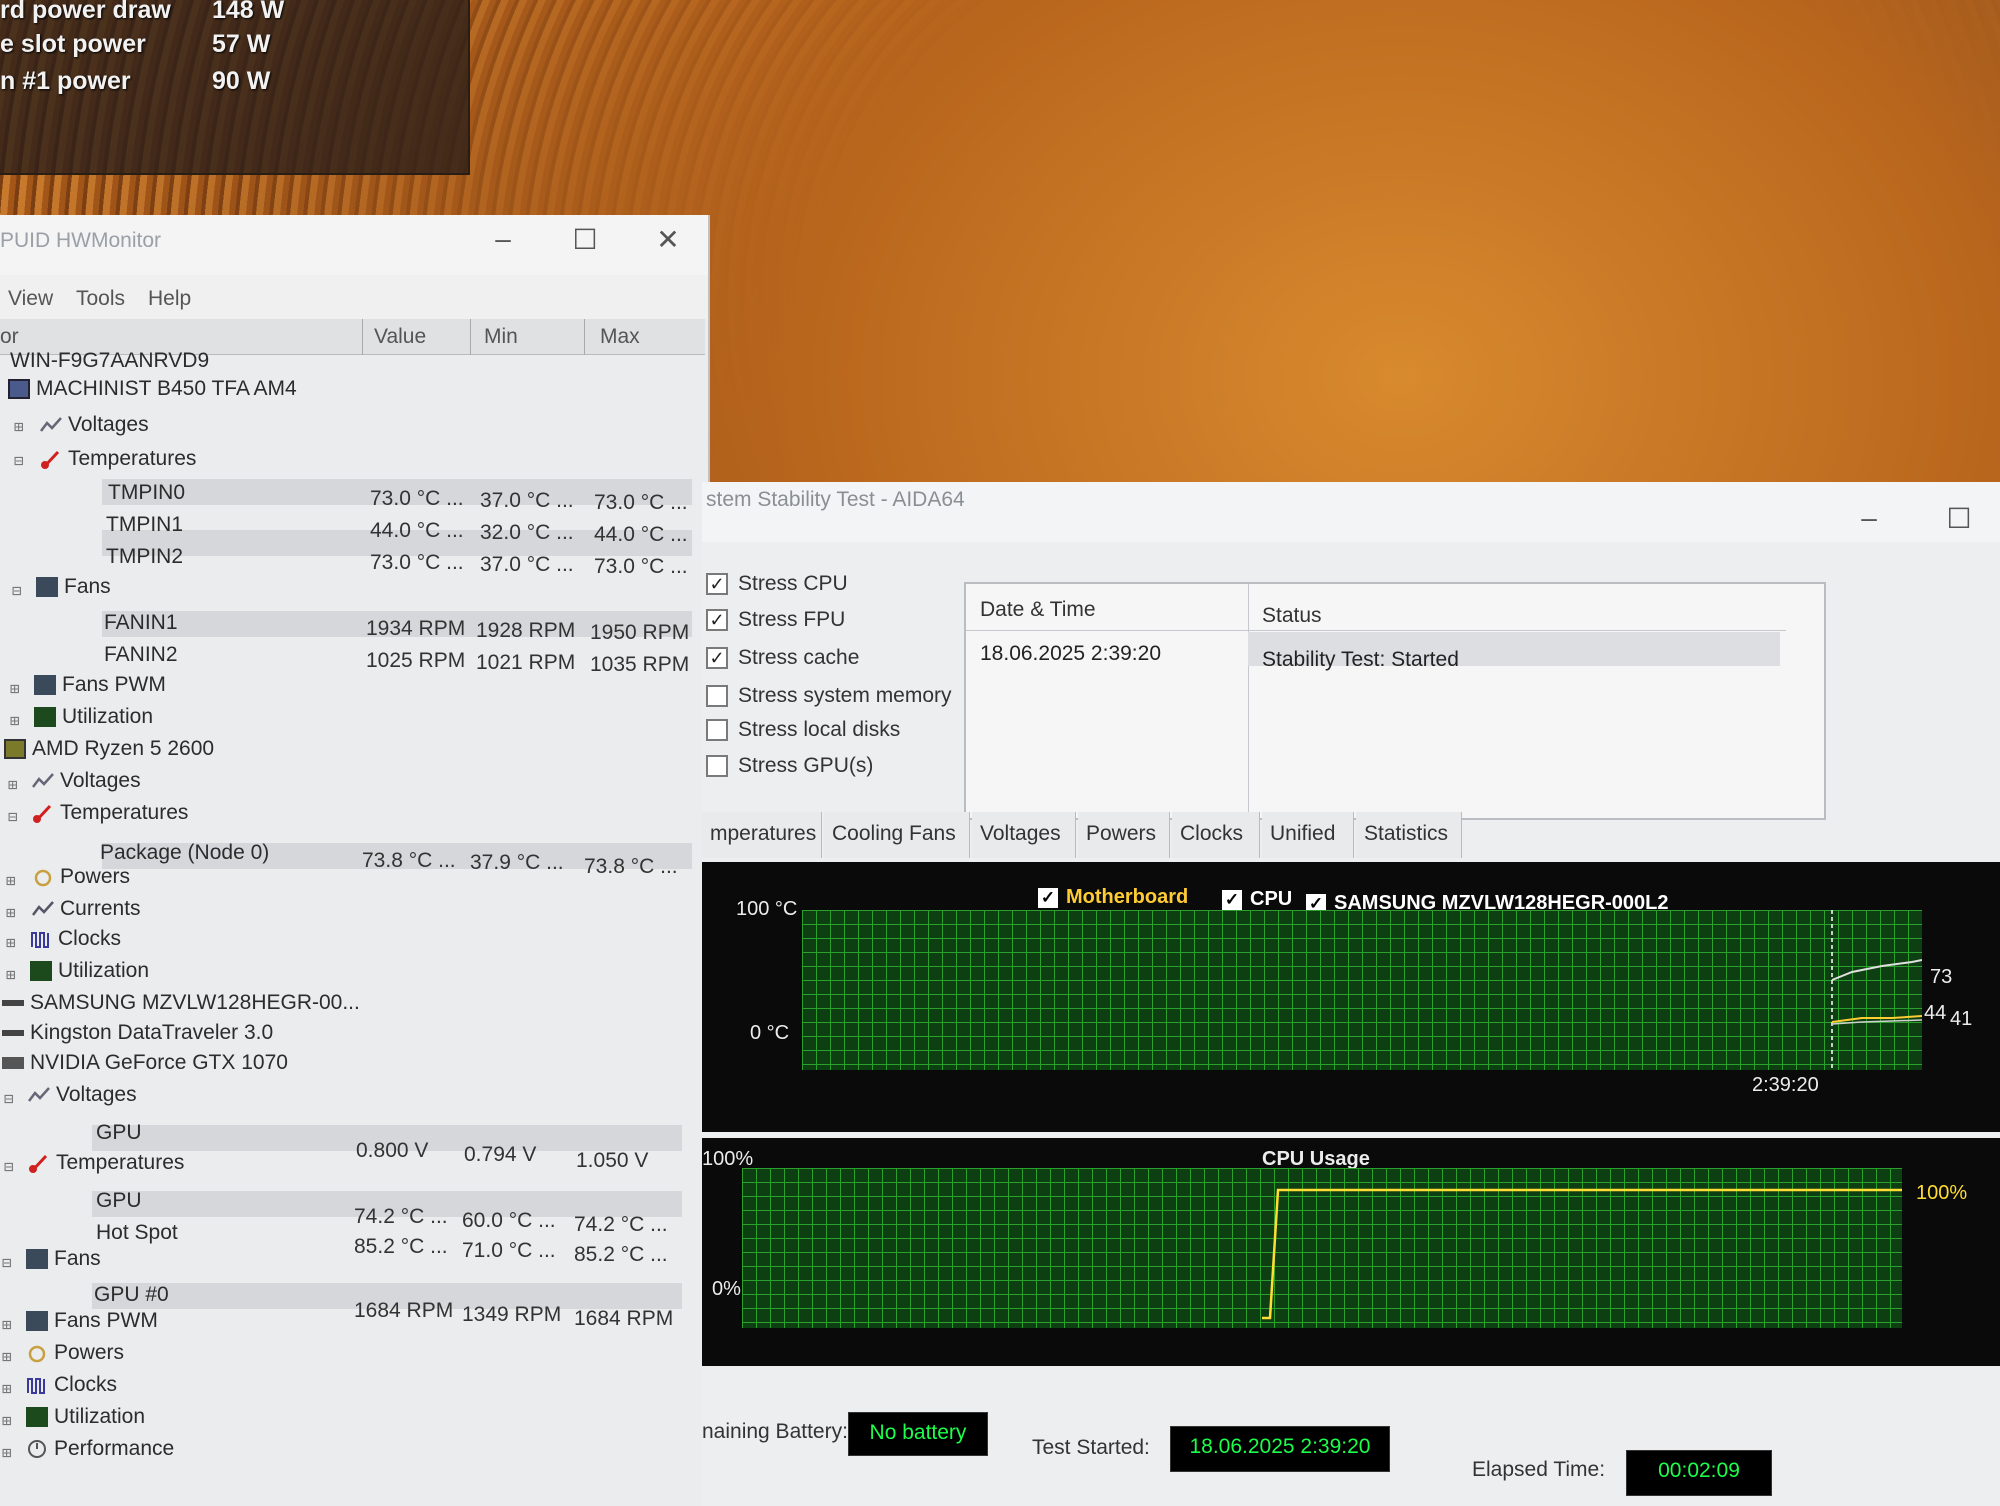 The image size is (2000, 1506). I want to click on stress-fpu-checkbox: ✓ Stress FPU, so click(775, 620).